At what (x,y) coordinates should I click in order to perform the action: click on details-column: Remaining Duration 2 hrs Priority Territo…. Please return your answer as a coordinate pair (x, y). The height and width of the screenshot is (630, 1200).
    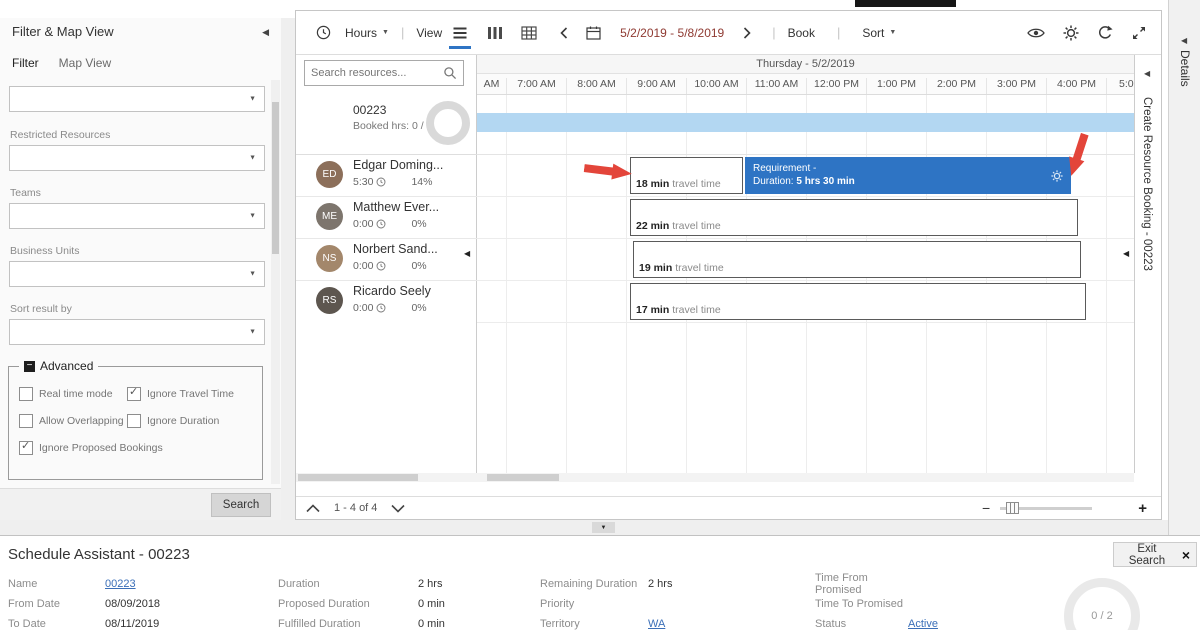
    Looking at the image, I should click on (606, 602).